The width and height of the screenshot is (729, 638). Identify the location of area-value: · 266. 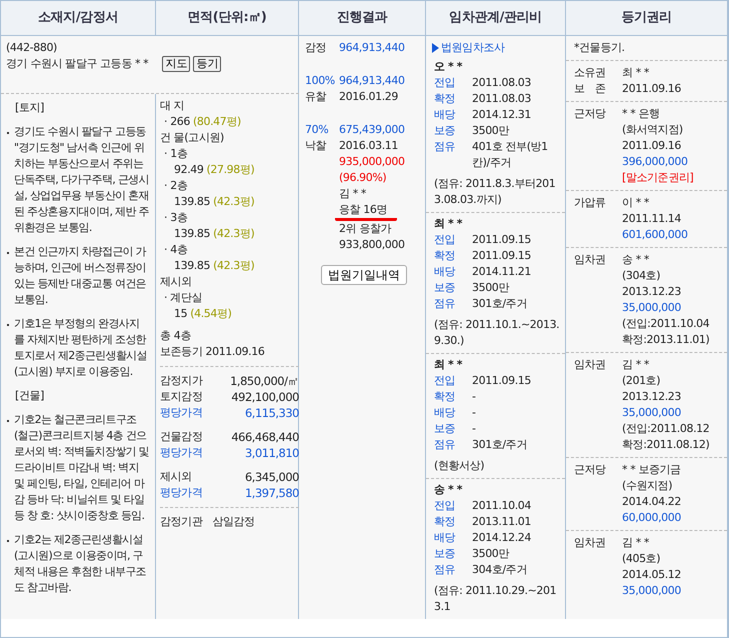
(177, 122).